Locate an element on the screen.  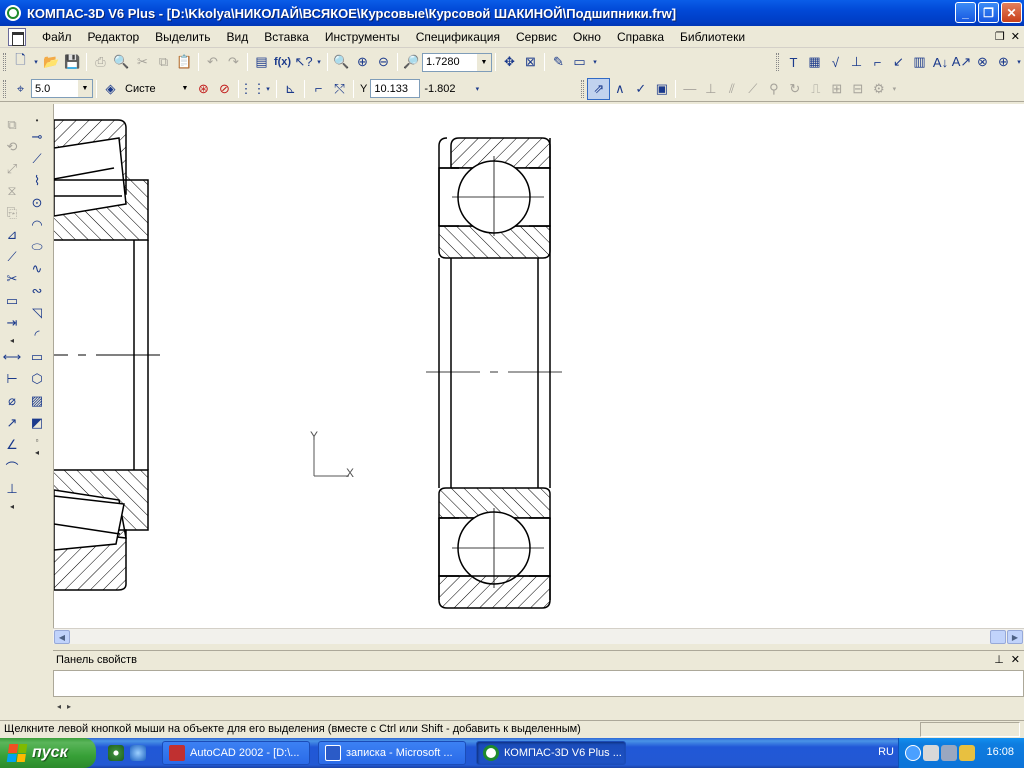
dim-hash-icon: ⊞ is located at coordinates (836, 89).